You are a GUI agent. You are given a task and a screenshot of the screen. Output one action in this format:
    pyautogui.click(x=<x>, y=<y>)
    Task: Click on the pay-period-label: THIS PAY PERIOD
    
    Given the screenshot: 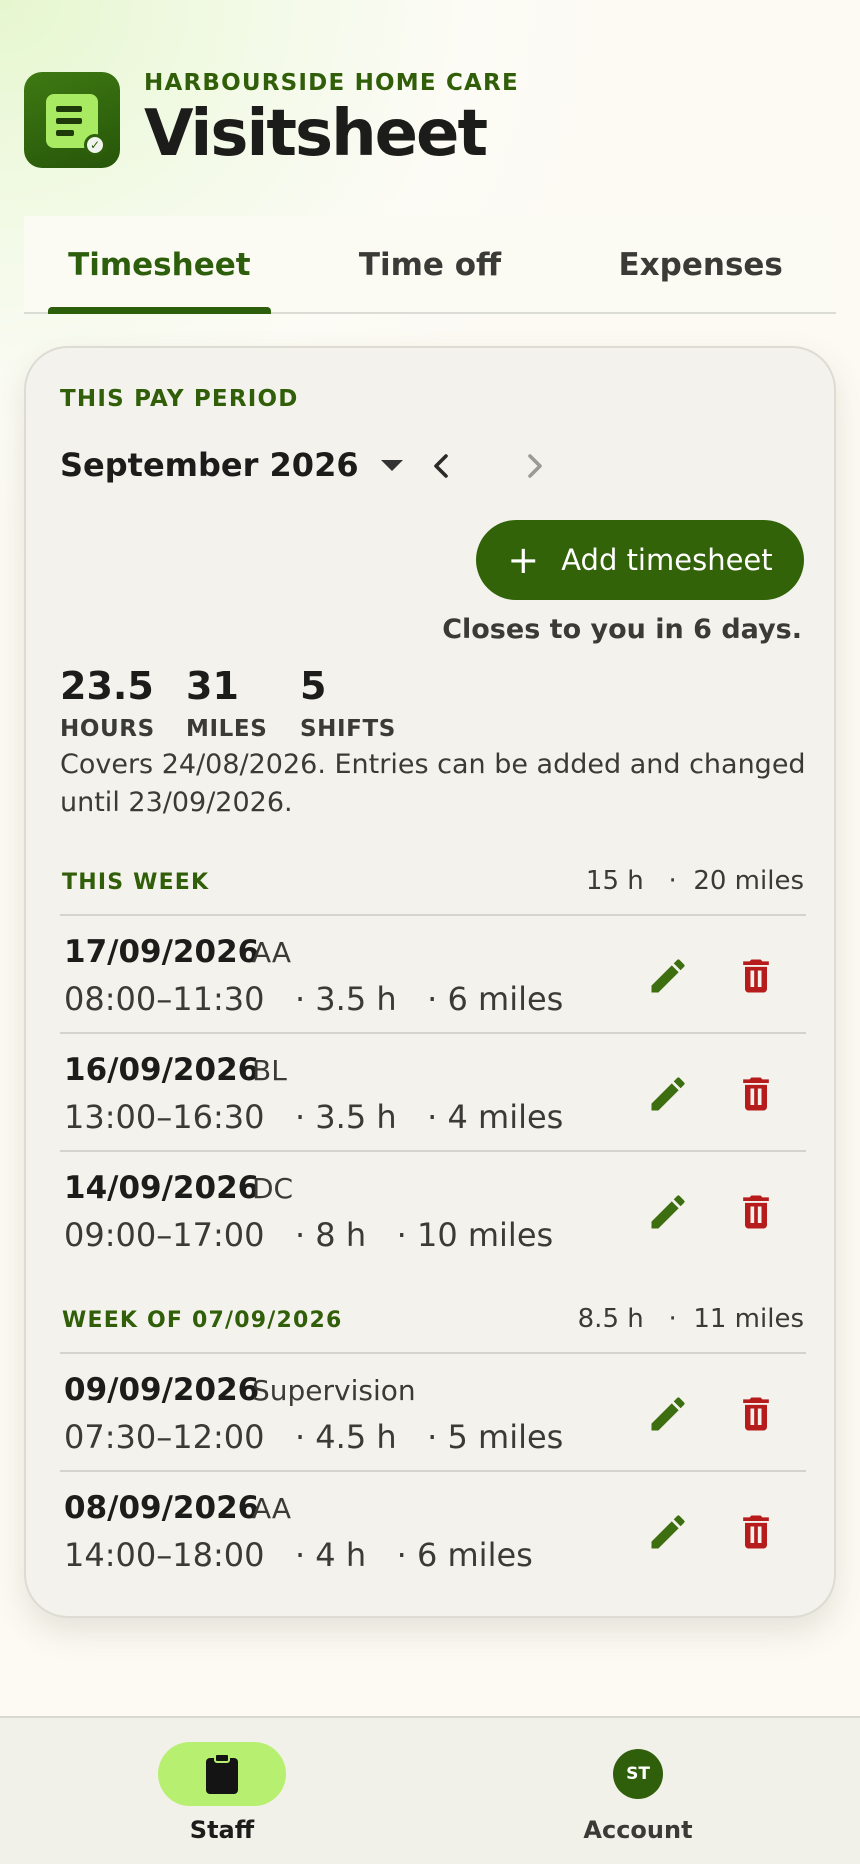 What is the action you would take?
    pyautogui.click(x=179, y=399)
    